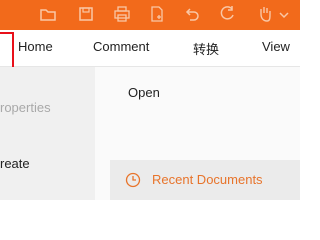 This screenshot has height=240, width=320. I want to click on recent-documents-label: Recent Documents, so click(207, 179).